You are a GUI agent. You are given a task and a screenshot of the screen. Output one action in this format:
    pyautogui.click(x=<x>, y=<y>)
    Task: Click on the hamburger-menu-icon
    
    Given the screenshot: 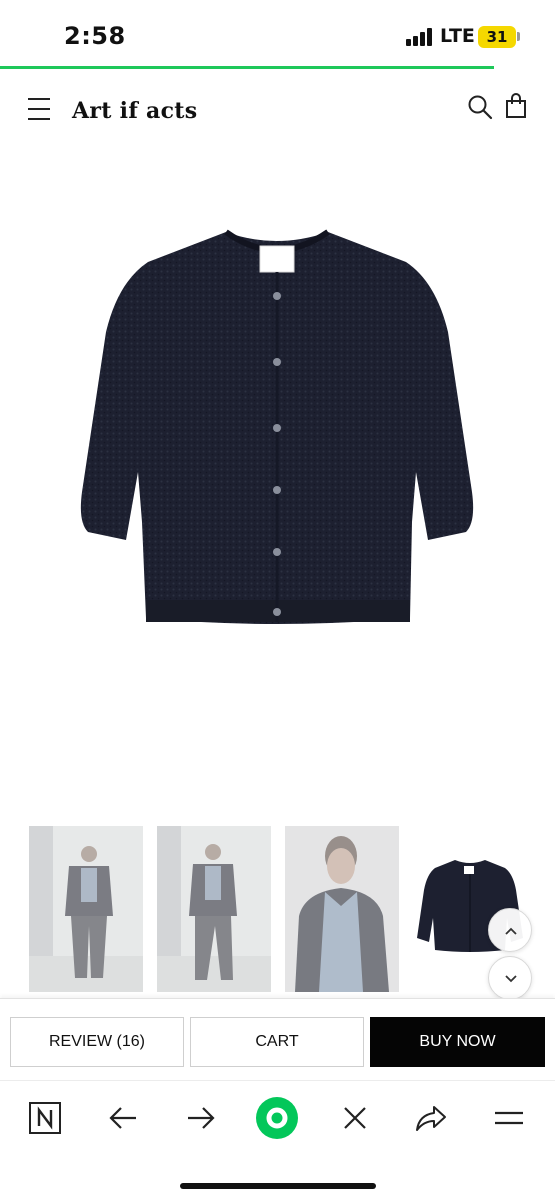 What is the action you would take?
    pyautogui.click(x=39, y=109)
    